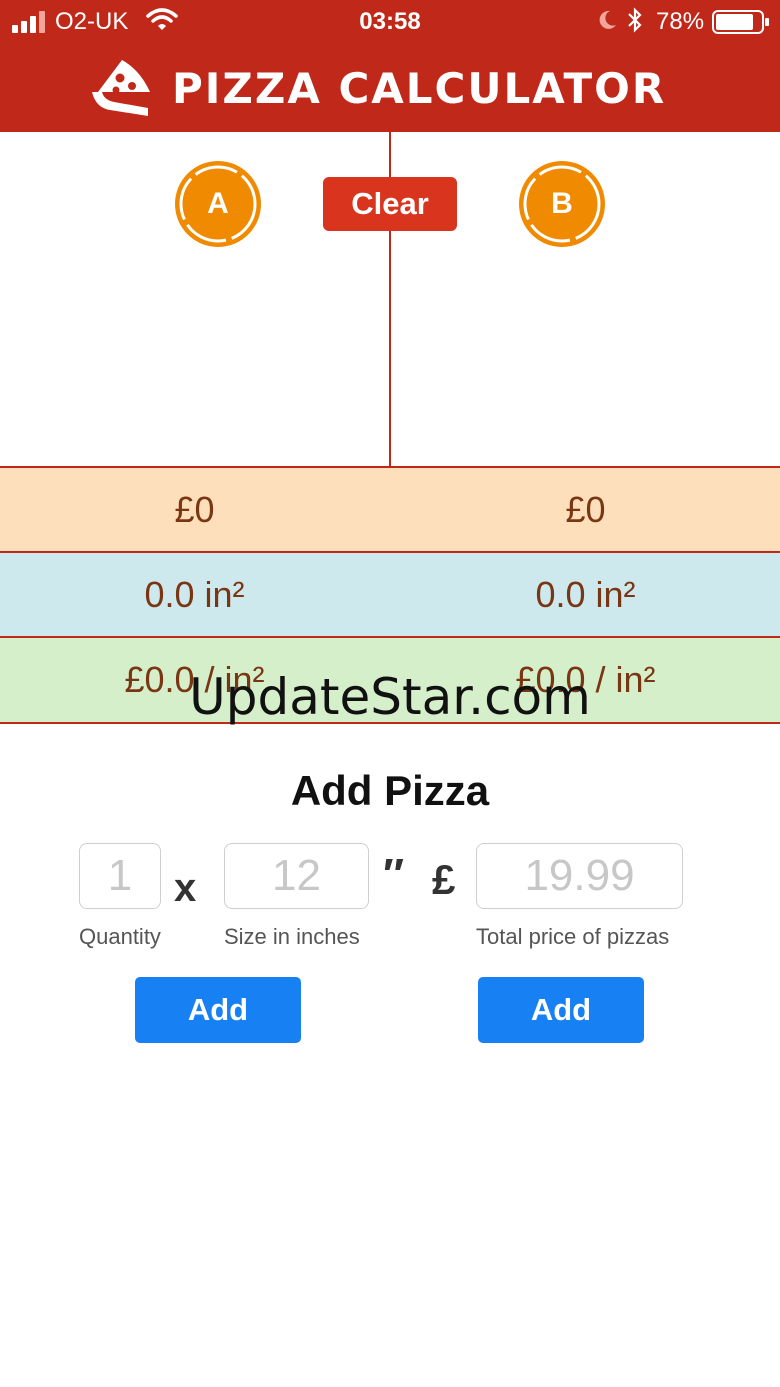 The image size is (780, 1387). I want to click on battery-percentage: 78%, so click(680, 21).